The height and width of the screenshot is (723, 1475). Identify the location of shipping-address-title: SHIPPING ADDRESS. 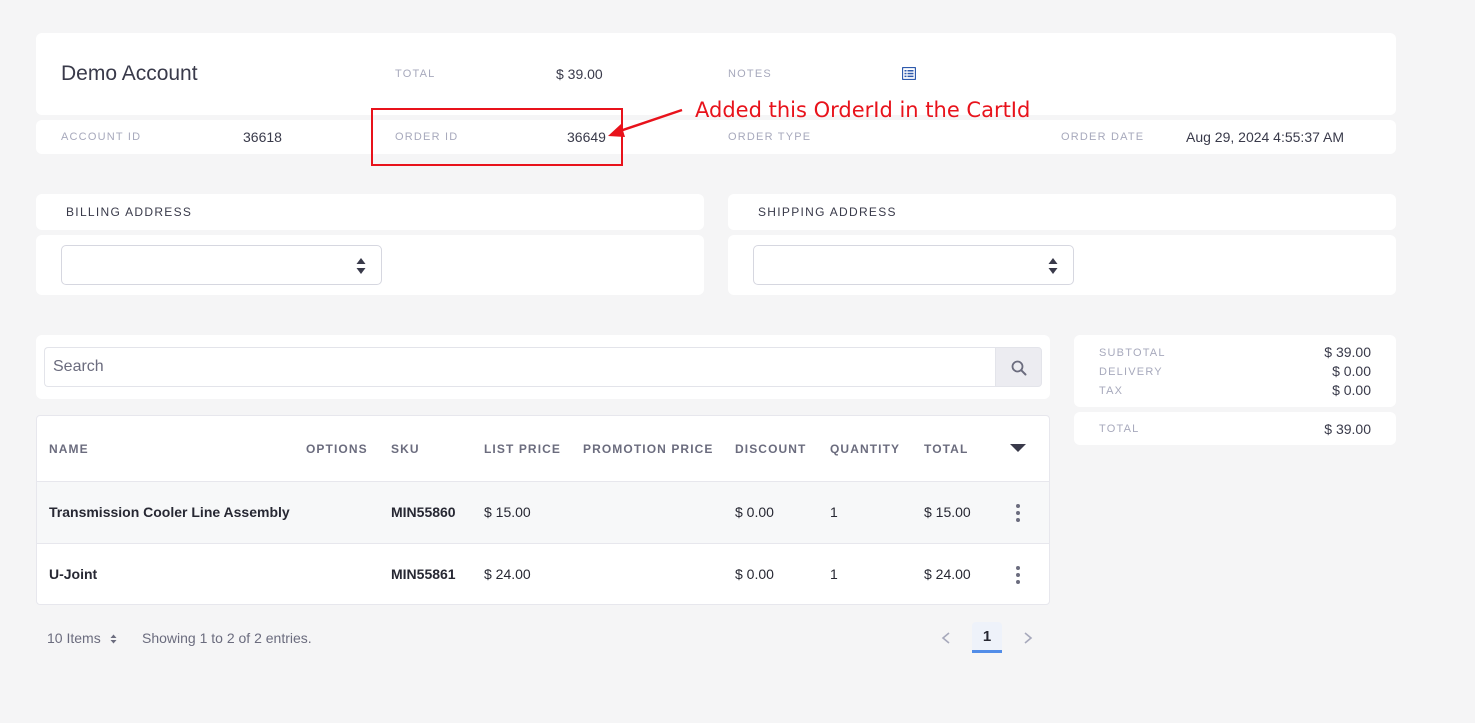
(827, 212).